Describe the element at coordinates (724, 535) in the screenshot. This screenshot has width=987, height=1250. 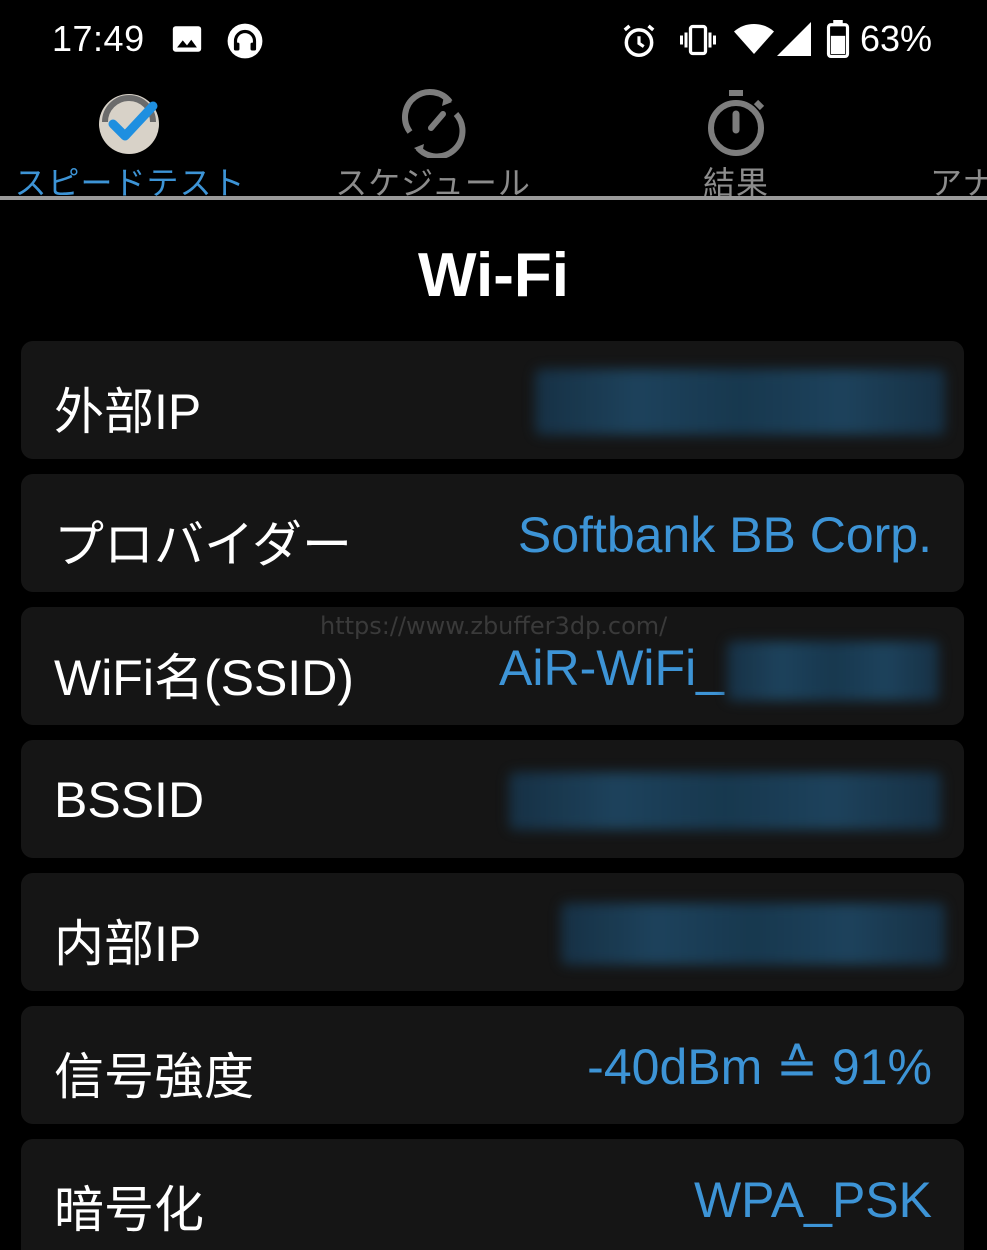
I see `row-value: Softbank BB Corp.` at that location.